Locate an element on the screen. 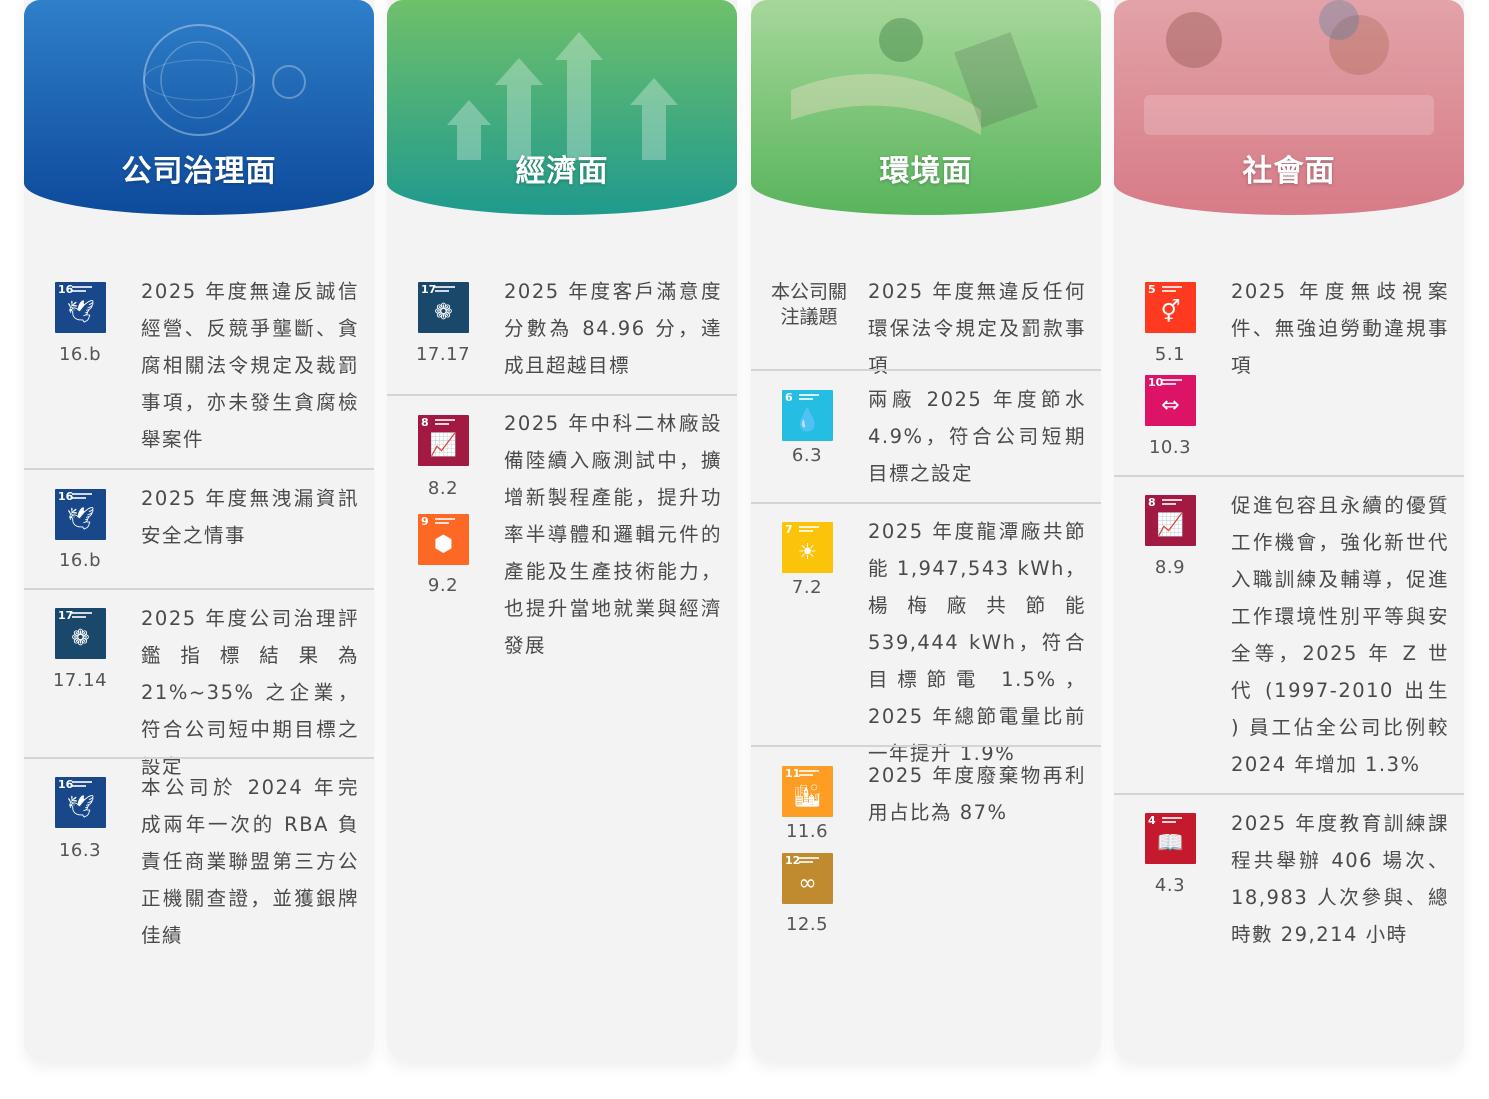  economy-title: 經濟面 is located at coordinates (562, 171).